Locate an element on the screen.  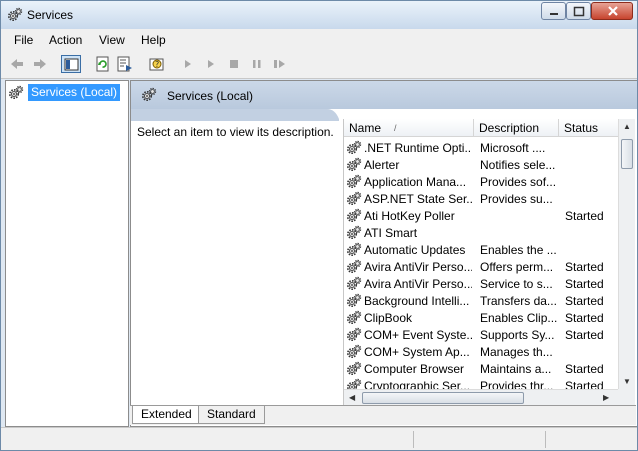
vertical-scrollbar: ▲ ▼ is located at coordinates (626, 254).